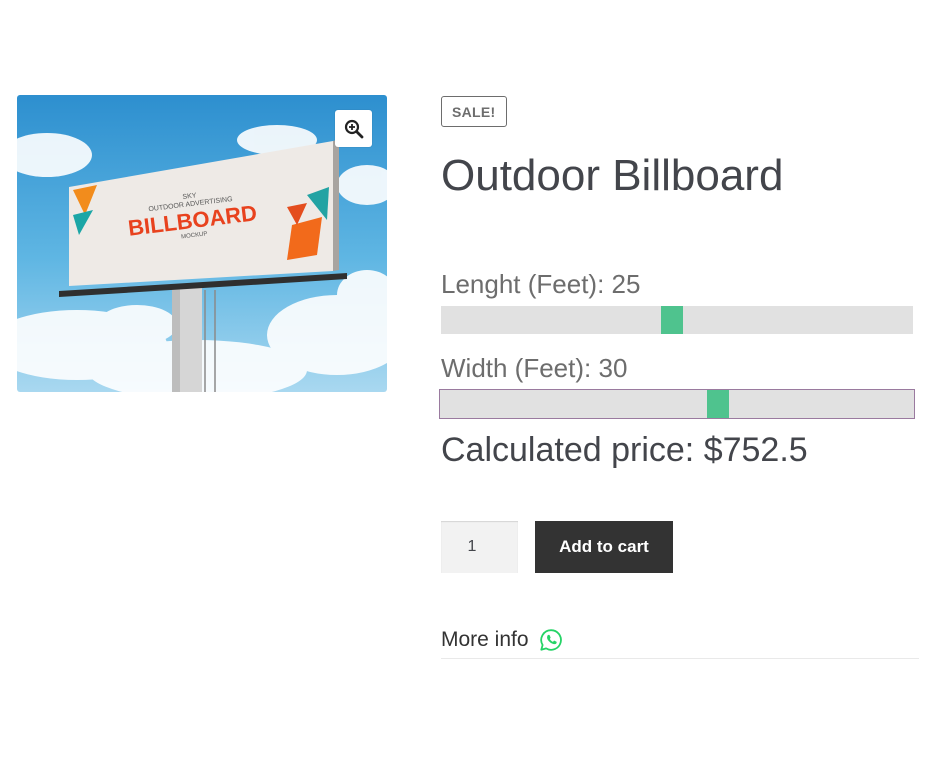 Image resolution: width=945 pixels, height=764 pixels. I want to click on zoom-button, so click(353, 128).